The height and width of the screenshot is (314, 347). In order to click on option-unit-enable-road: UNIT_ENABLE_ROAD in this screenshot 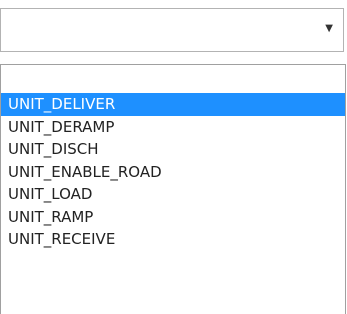, I will do `click(173, 172)`.